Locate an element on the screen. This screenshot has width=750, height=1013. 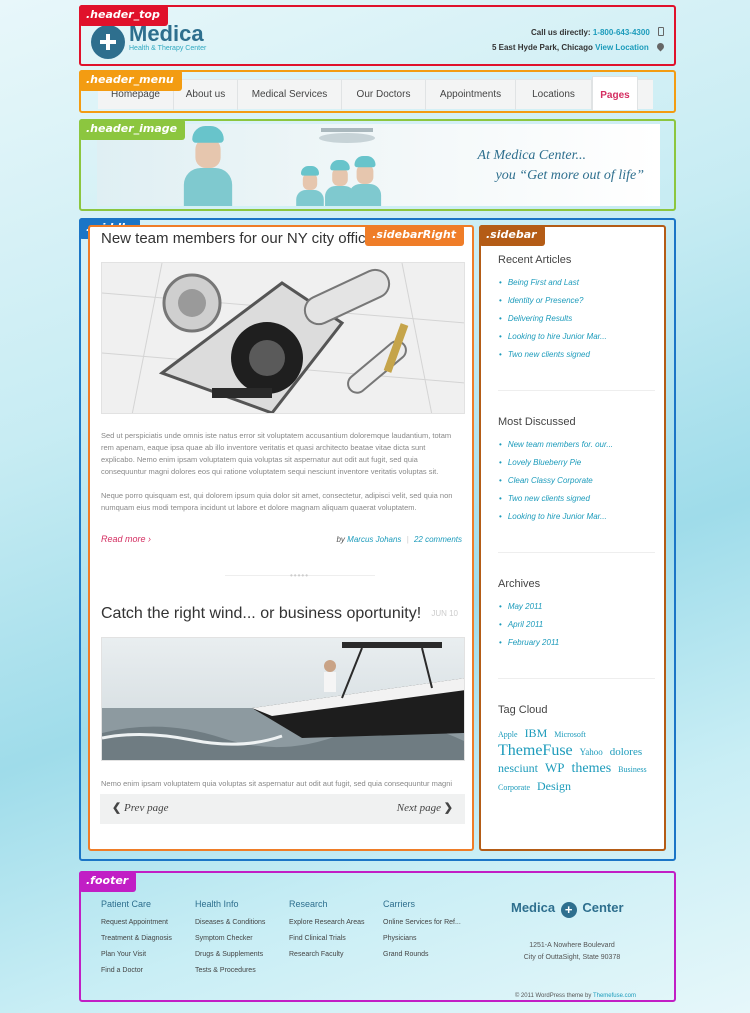
plus-icon: + is located at coordinates (568, 910).